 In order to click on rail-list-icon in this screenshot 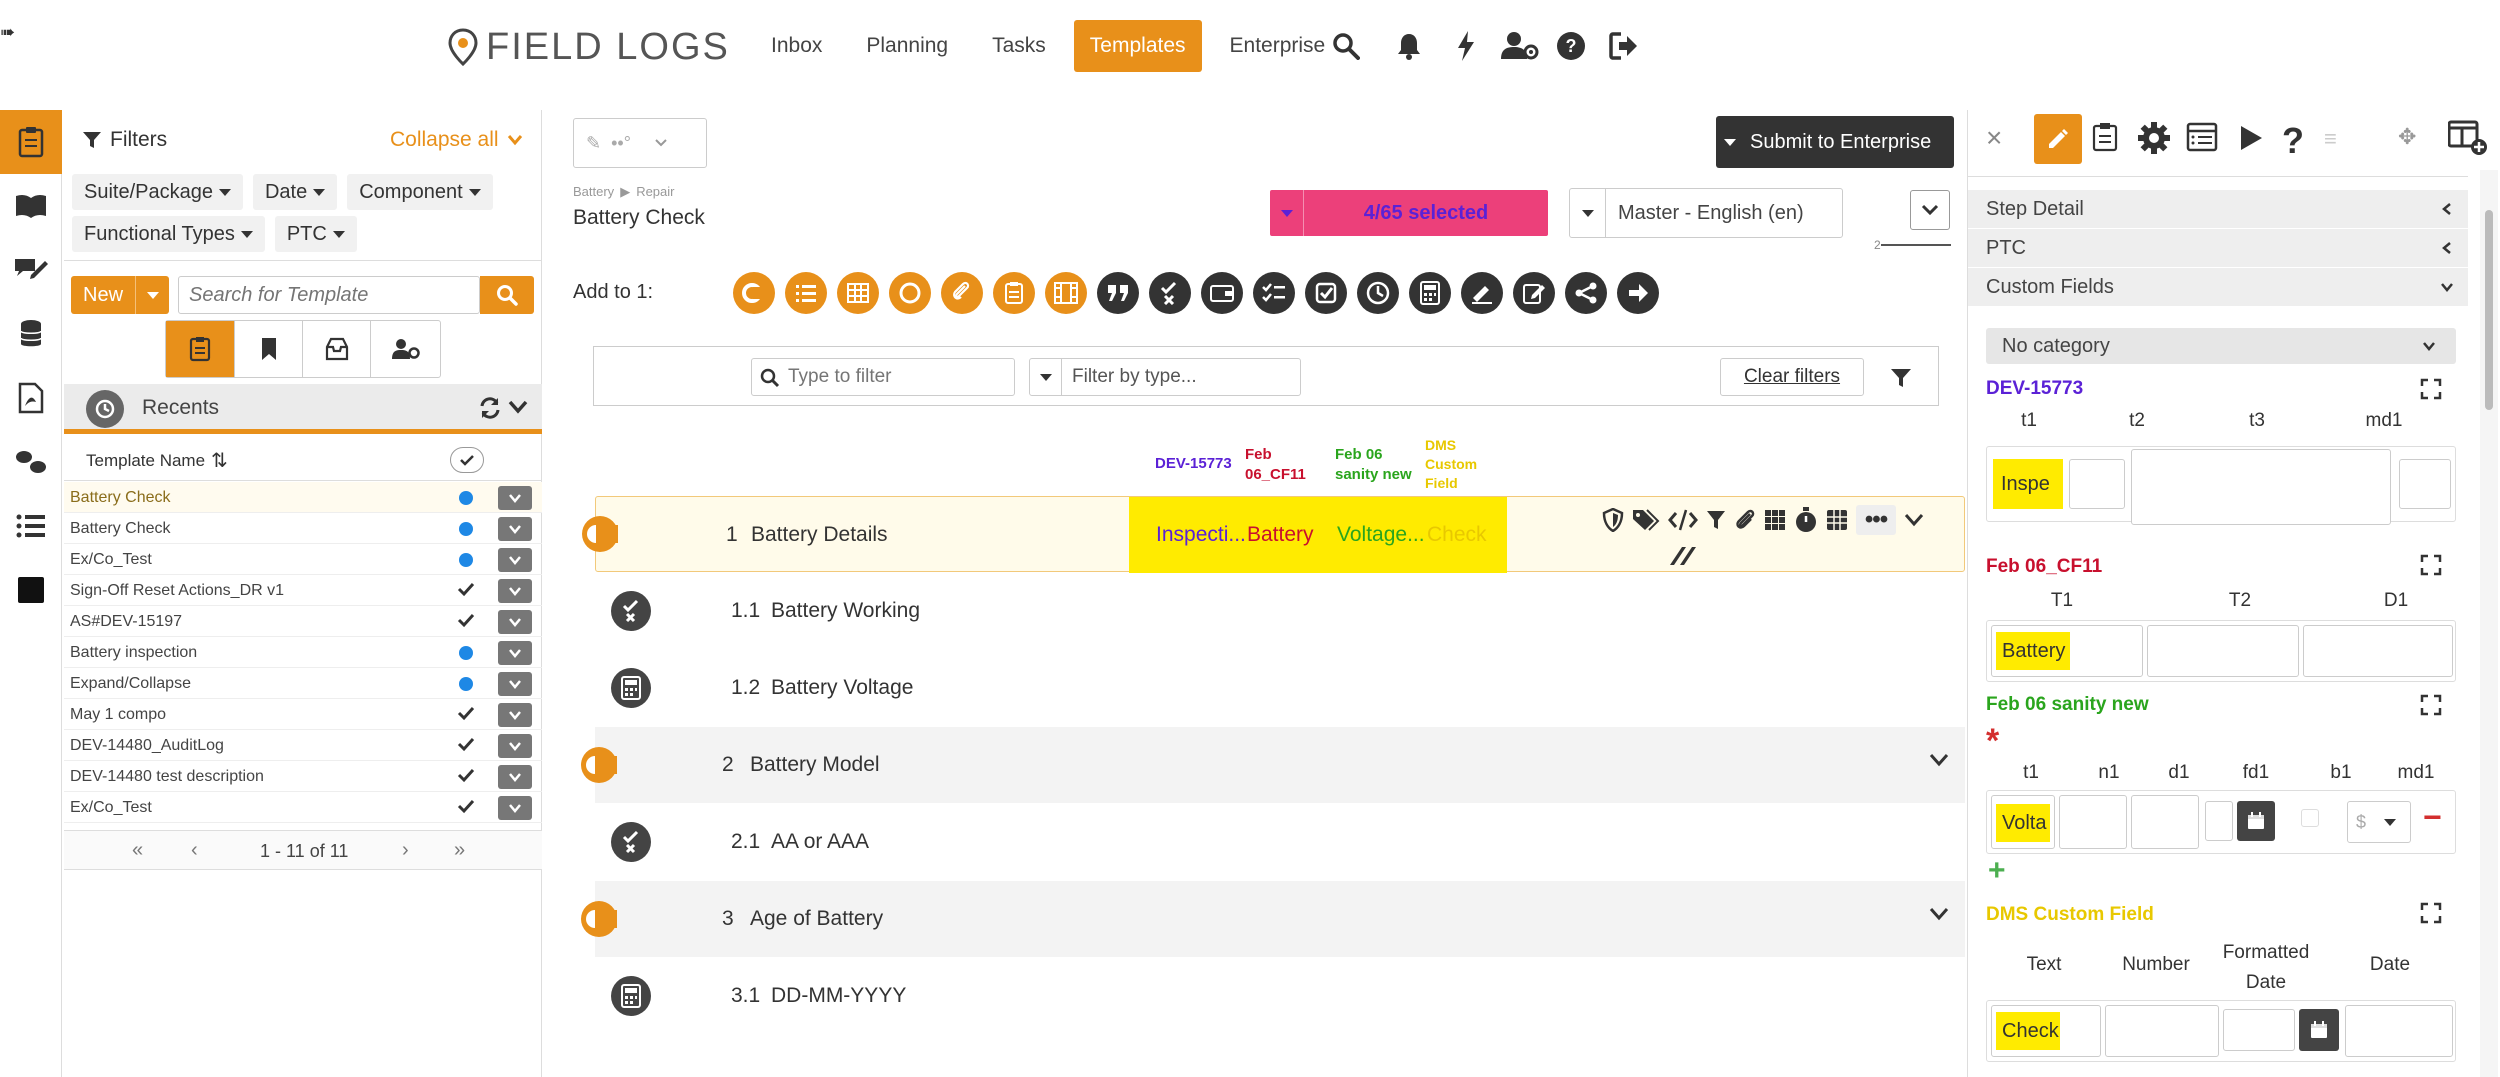, I will do `click(31, 526)`.